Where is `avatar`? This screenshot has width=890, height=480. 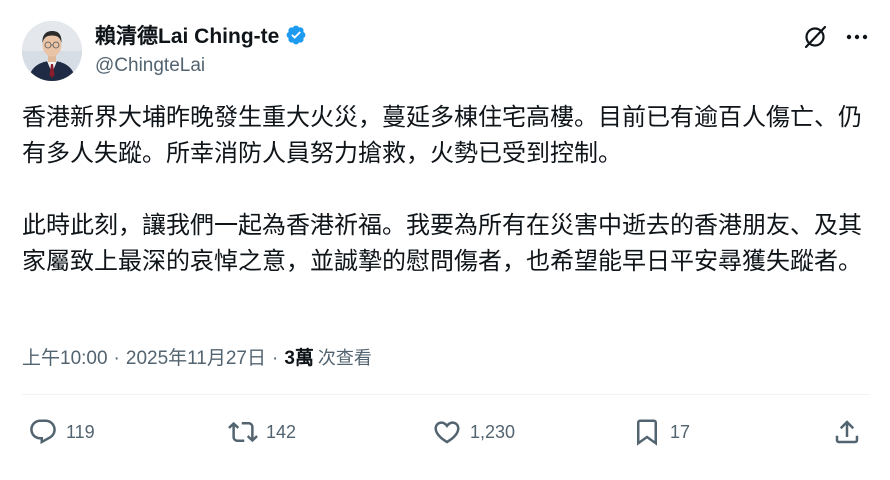 avatar is located at coordinates (52, 51).